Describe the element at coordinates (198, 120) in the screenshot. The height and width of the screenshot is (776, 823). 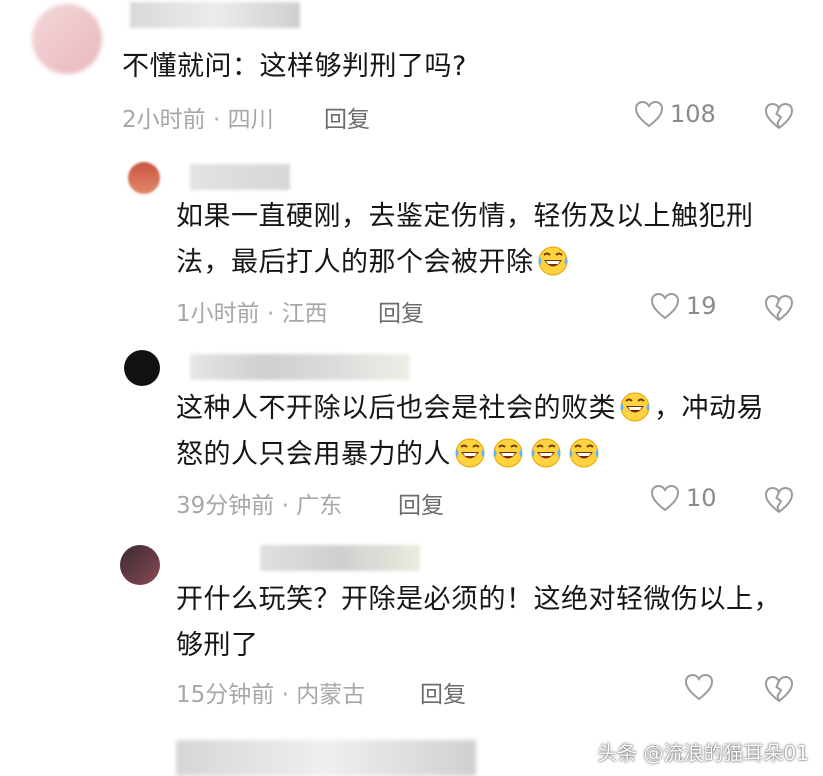
I see `comment-meta: 2小时前 · 四川` at that location.